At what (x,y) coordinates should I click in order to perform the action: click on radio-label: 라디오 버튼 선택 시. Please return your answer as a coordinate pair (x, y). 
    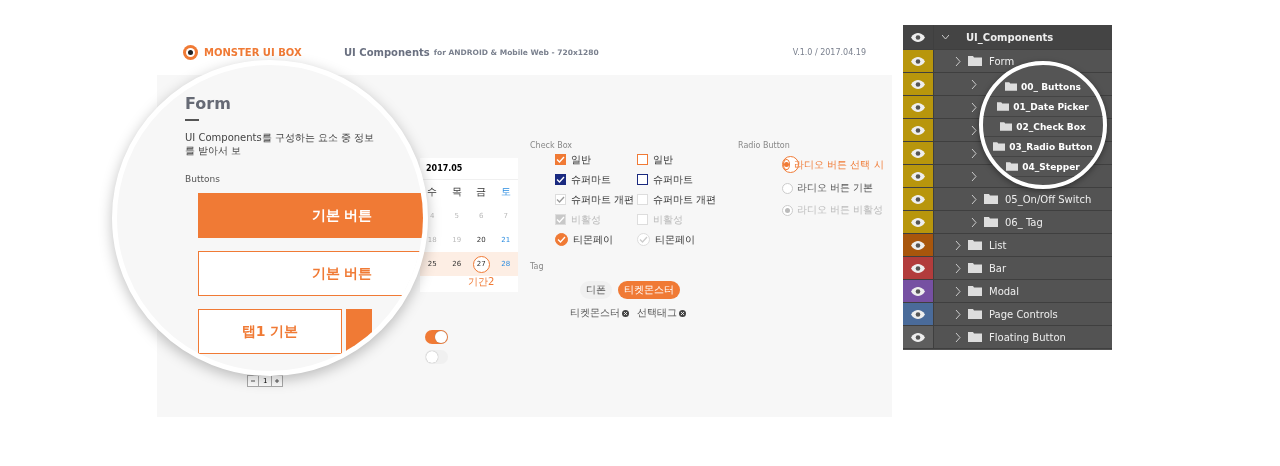
    Looking at the image, I should click on (839, 165).